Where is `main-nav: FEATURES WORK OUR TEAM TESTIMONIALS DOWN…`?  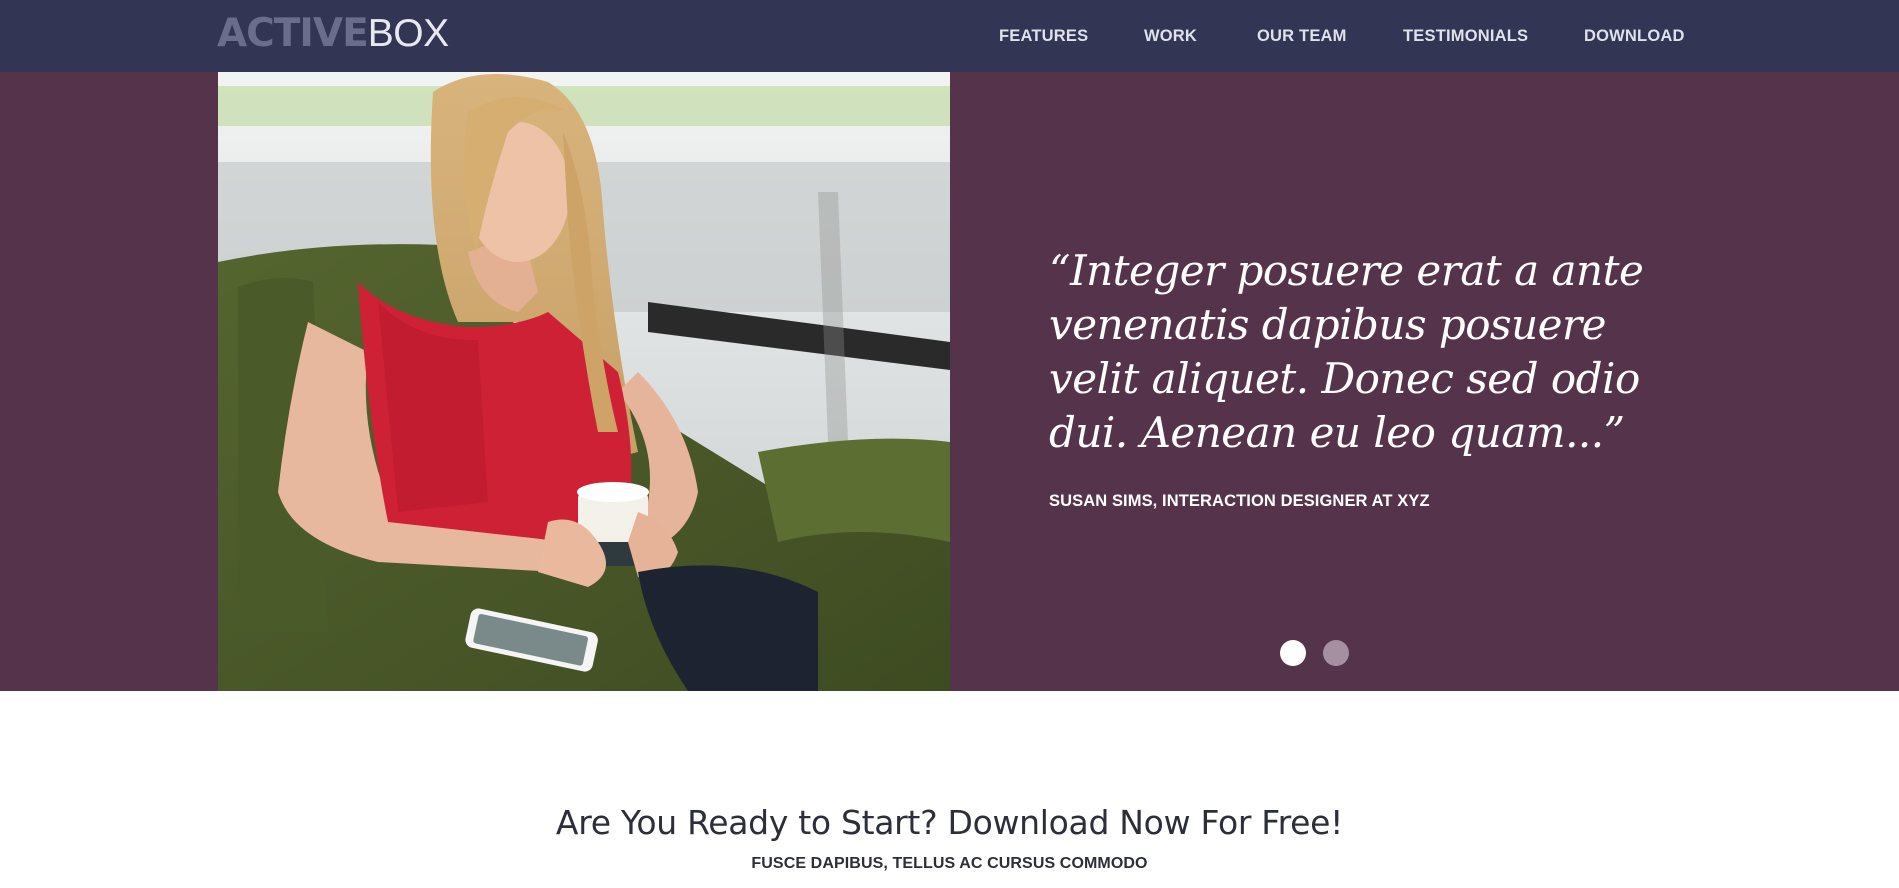
main-nav: FEATURES WORK OUR TEAM TESTIMONIALS DOWN… is located at coordinates (949, 36).